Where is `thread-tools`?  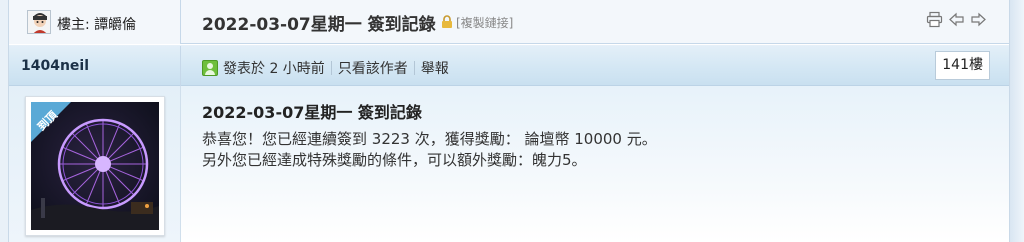 thread-tools is located at coordinates (956, 19).